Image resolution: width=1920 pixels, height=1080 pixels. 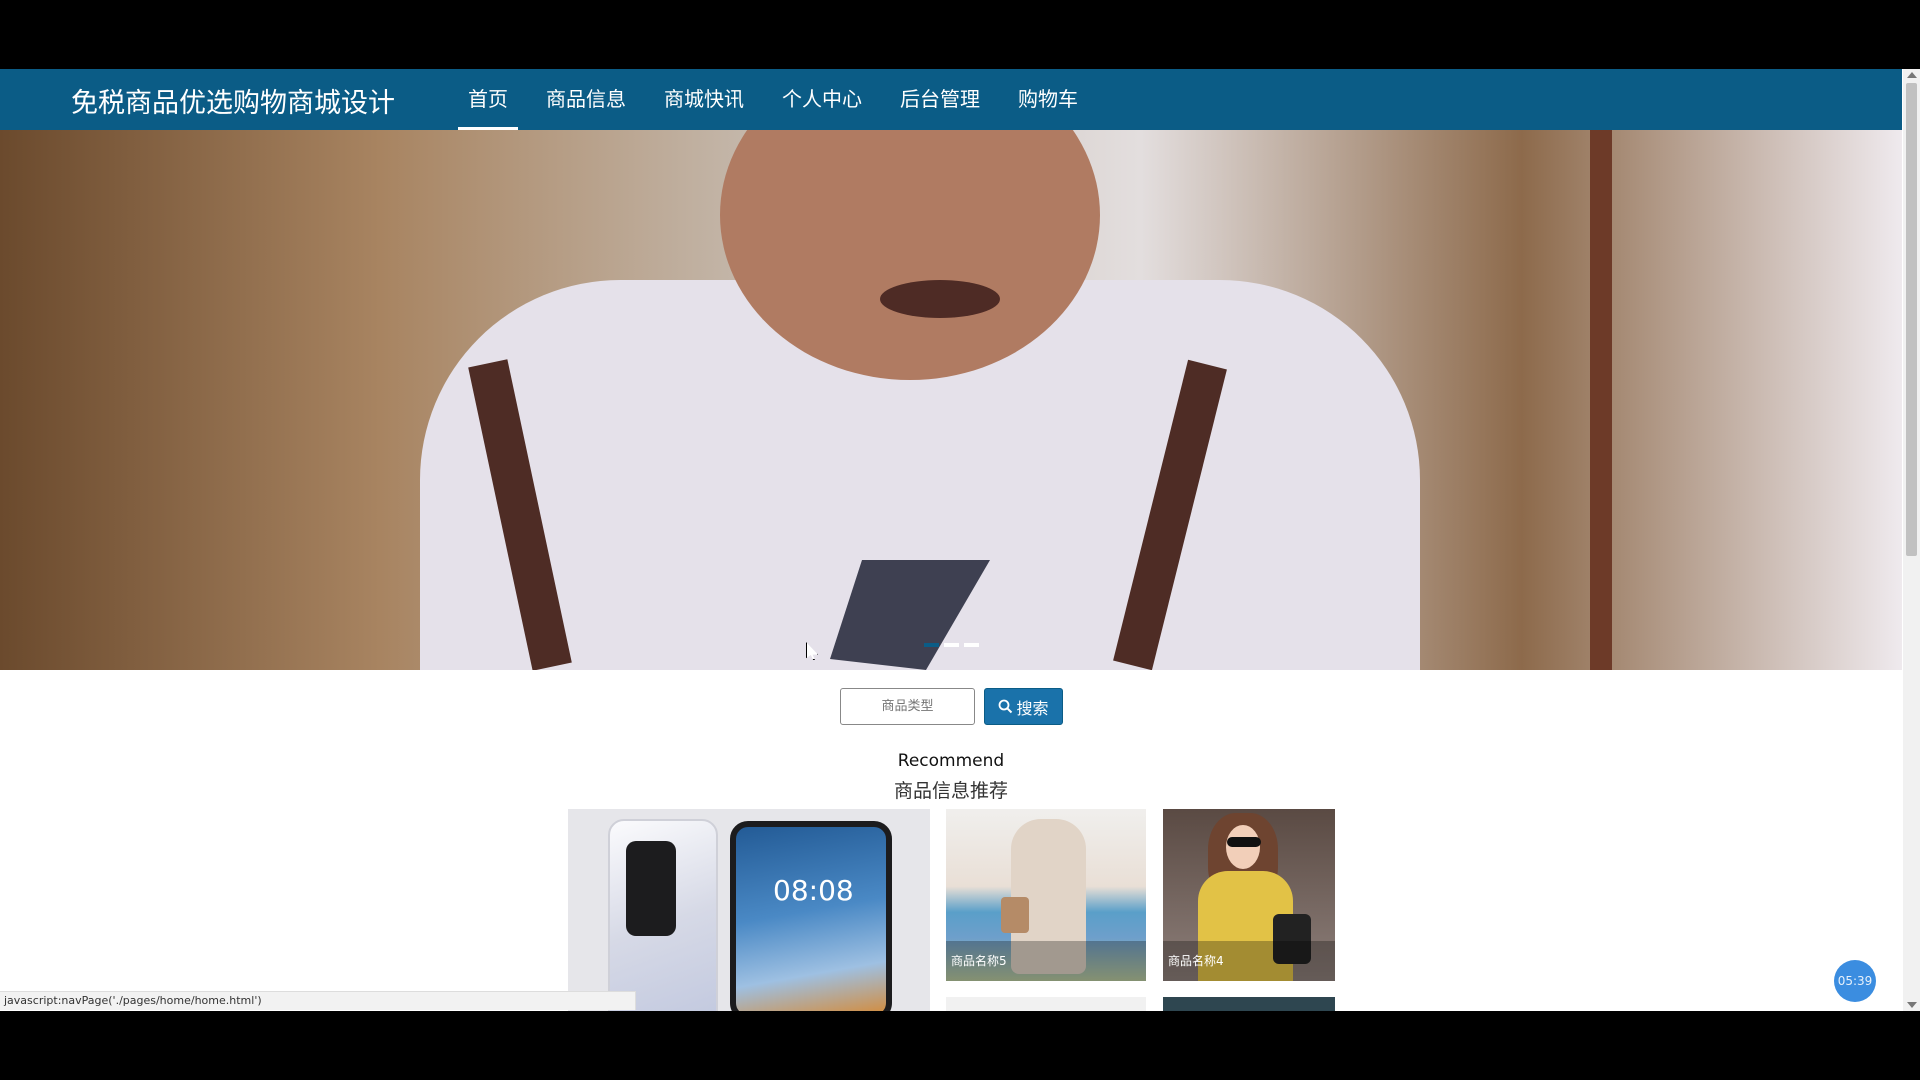 I want to click on recording-timer-badge: 05:39, so click(x=1855, y=981).